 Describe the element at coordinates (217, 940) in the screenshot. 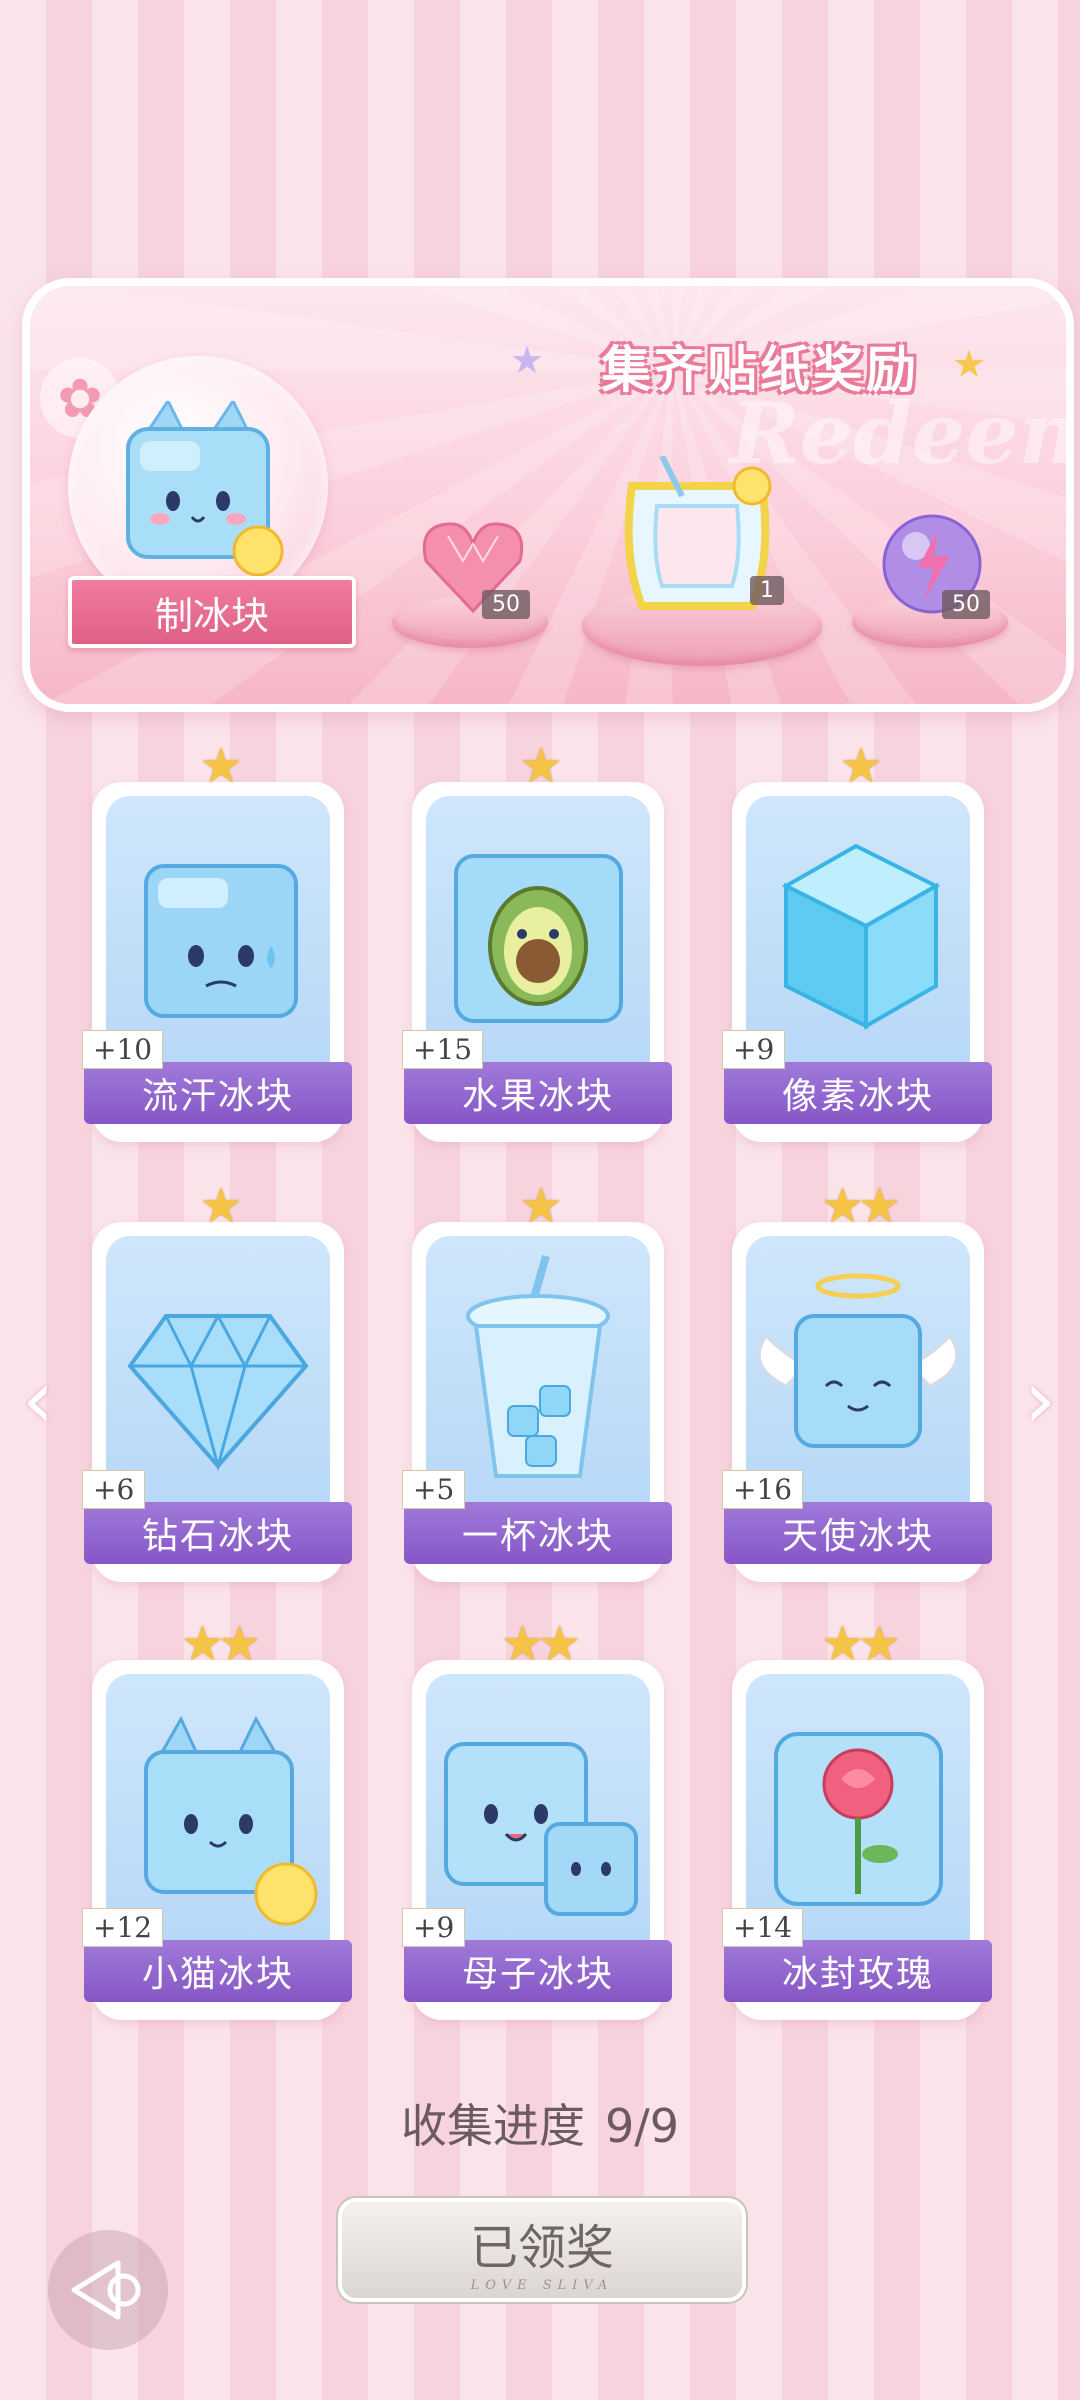

I see `sticker-card: ★ +10 流汗冰块` at that location.